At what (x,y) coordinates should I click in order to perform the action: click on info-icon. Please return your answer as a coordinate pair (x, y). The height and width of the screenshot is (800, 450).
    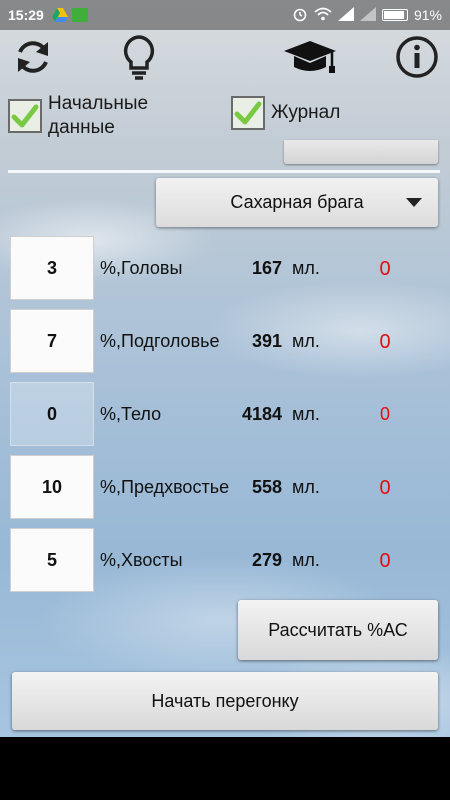
    Looking at the image, I should click on (417, 57).